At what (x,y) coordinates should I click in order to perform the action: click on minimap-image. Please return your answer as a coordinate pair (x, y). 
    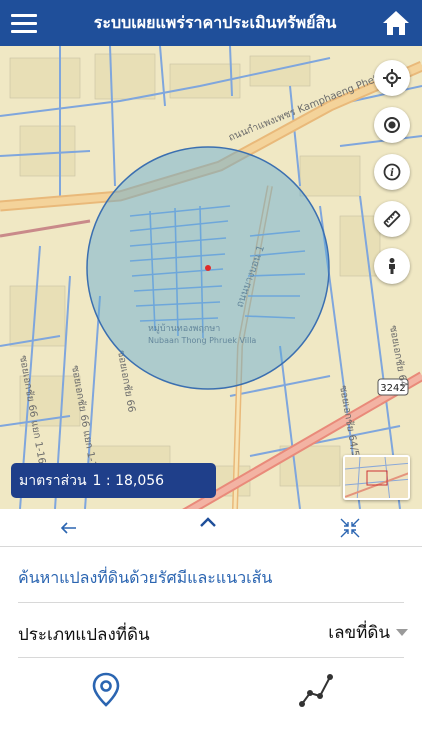
    Looking at the image, I should click on (376, 477).